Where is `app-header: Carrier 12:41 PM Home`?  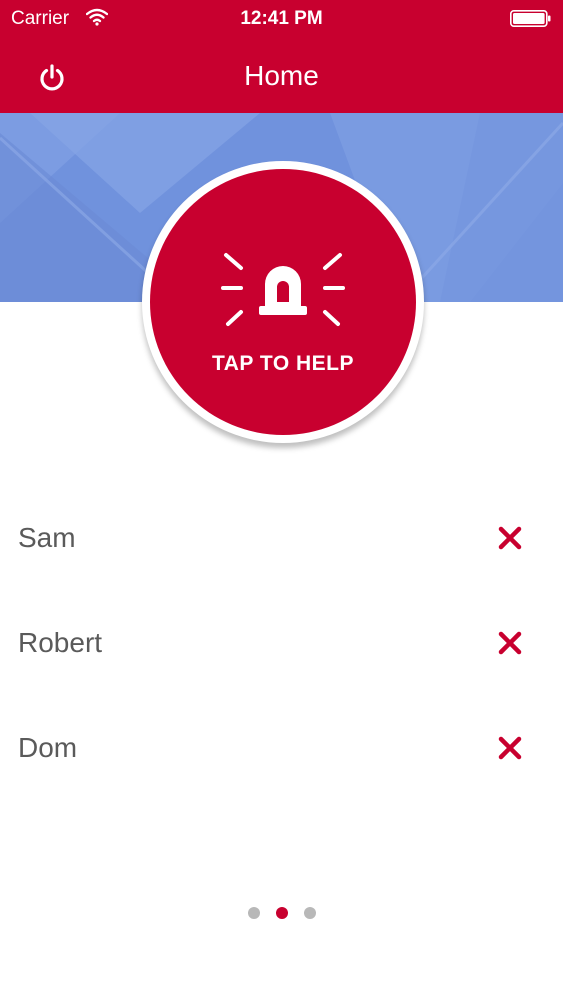 app-header: Carrier 12:41 PM Home is located at coordinates (281, 56).